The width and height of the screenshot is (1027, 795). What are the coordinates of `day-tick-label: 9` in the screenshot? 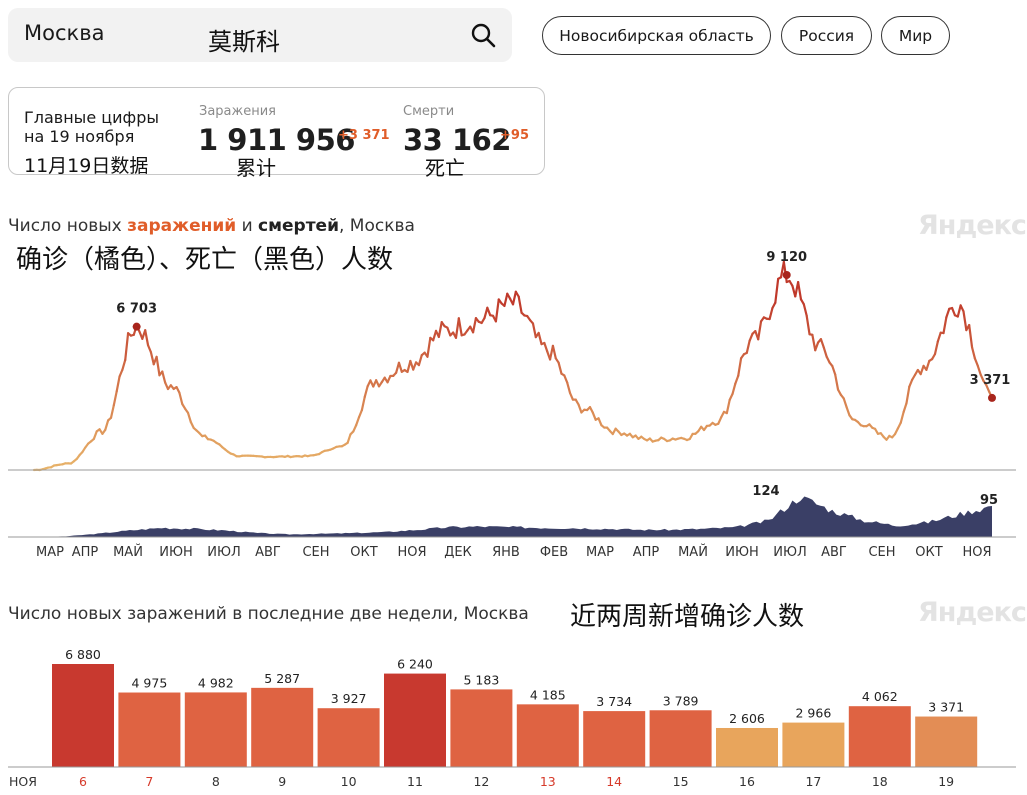 It's located at (282, 781).